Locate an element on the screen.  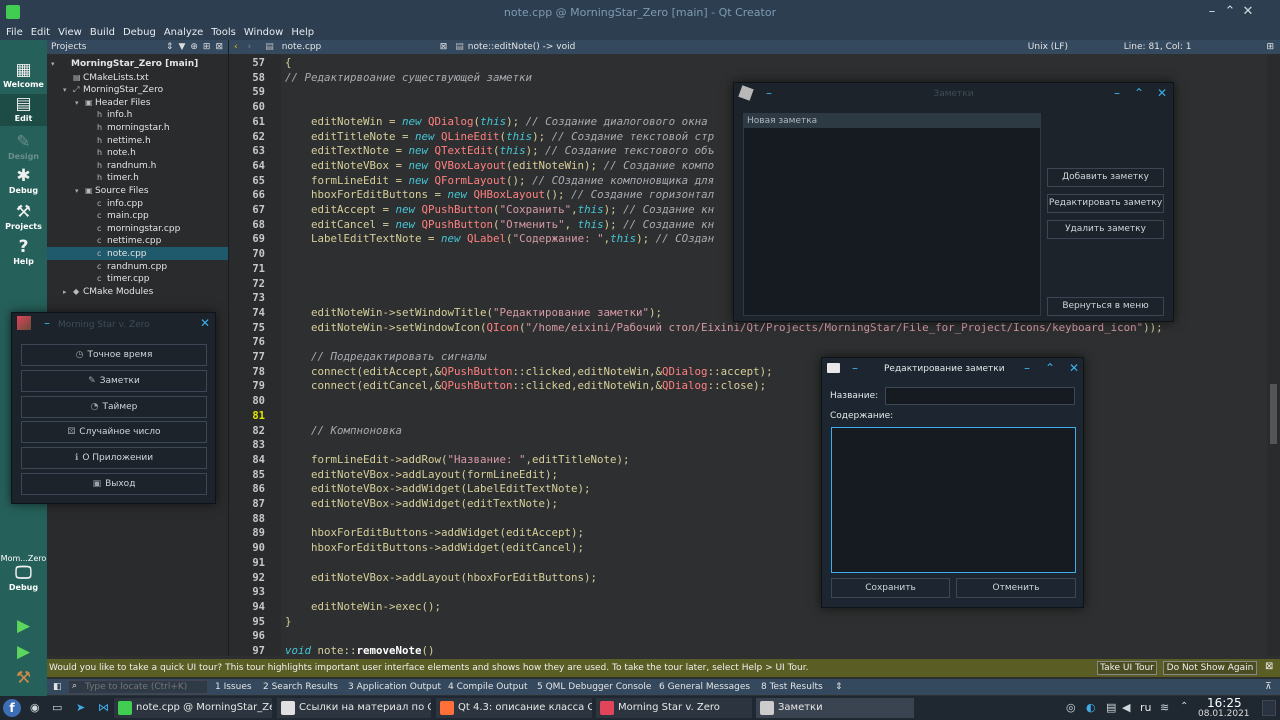
menu-tools: Tools is located at coordinates (223, 32).